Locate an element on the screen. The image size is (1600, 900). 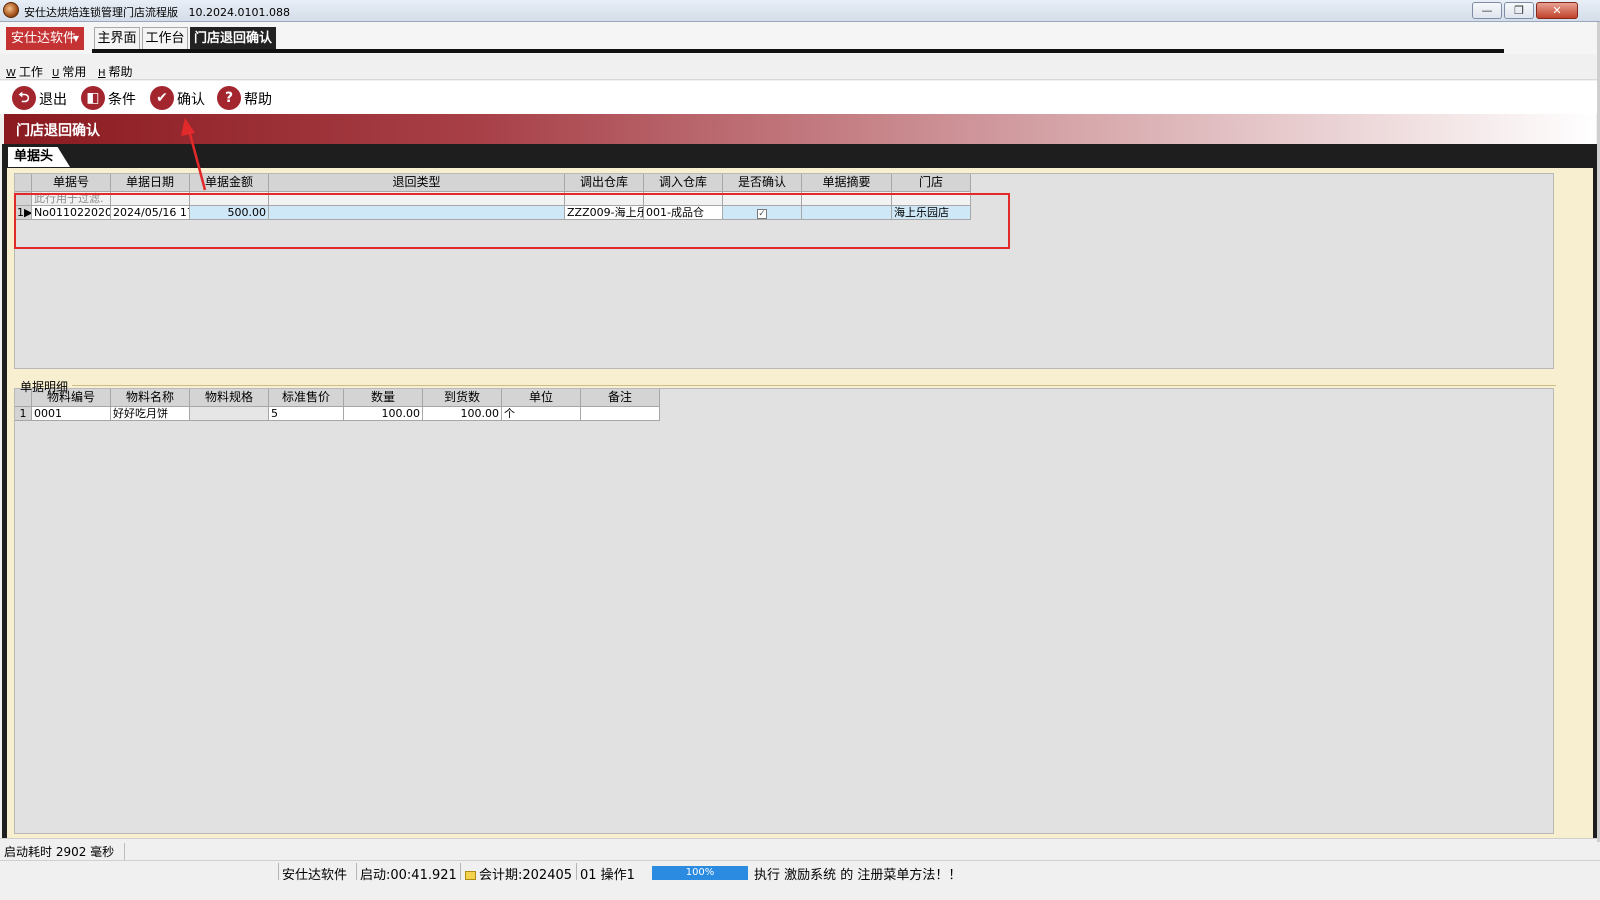
brand-menu-button: 安仕达软件 ▼ is located at coordinates (45, 38).